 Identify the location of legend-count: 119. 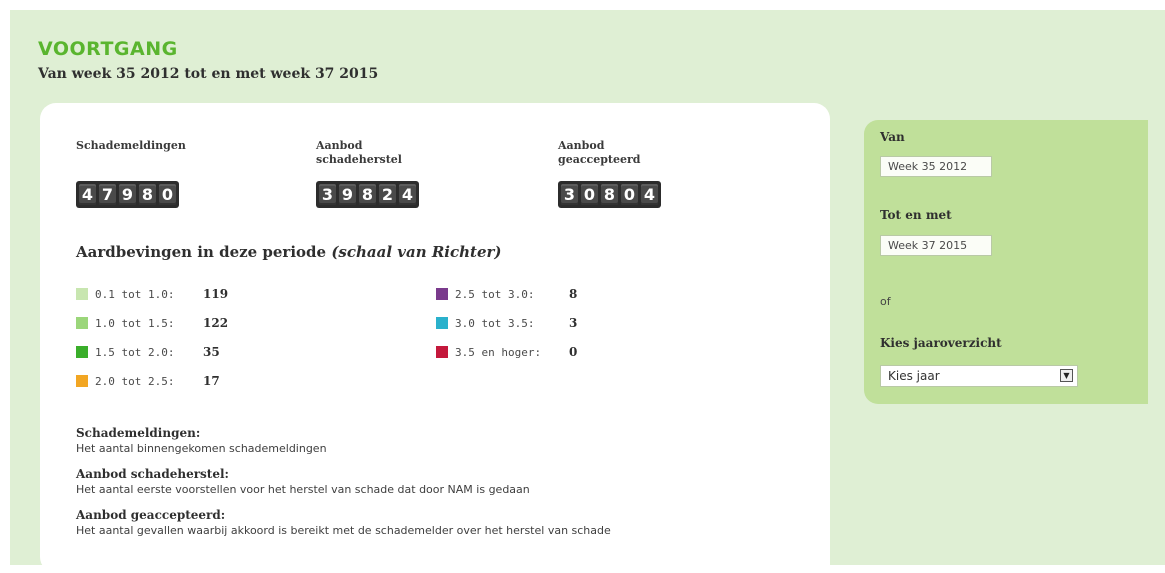
(216, 294).